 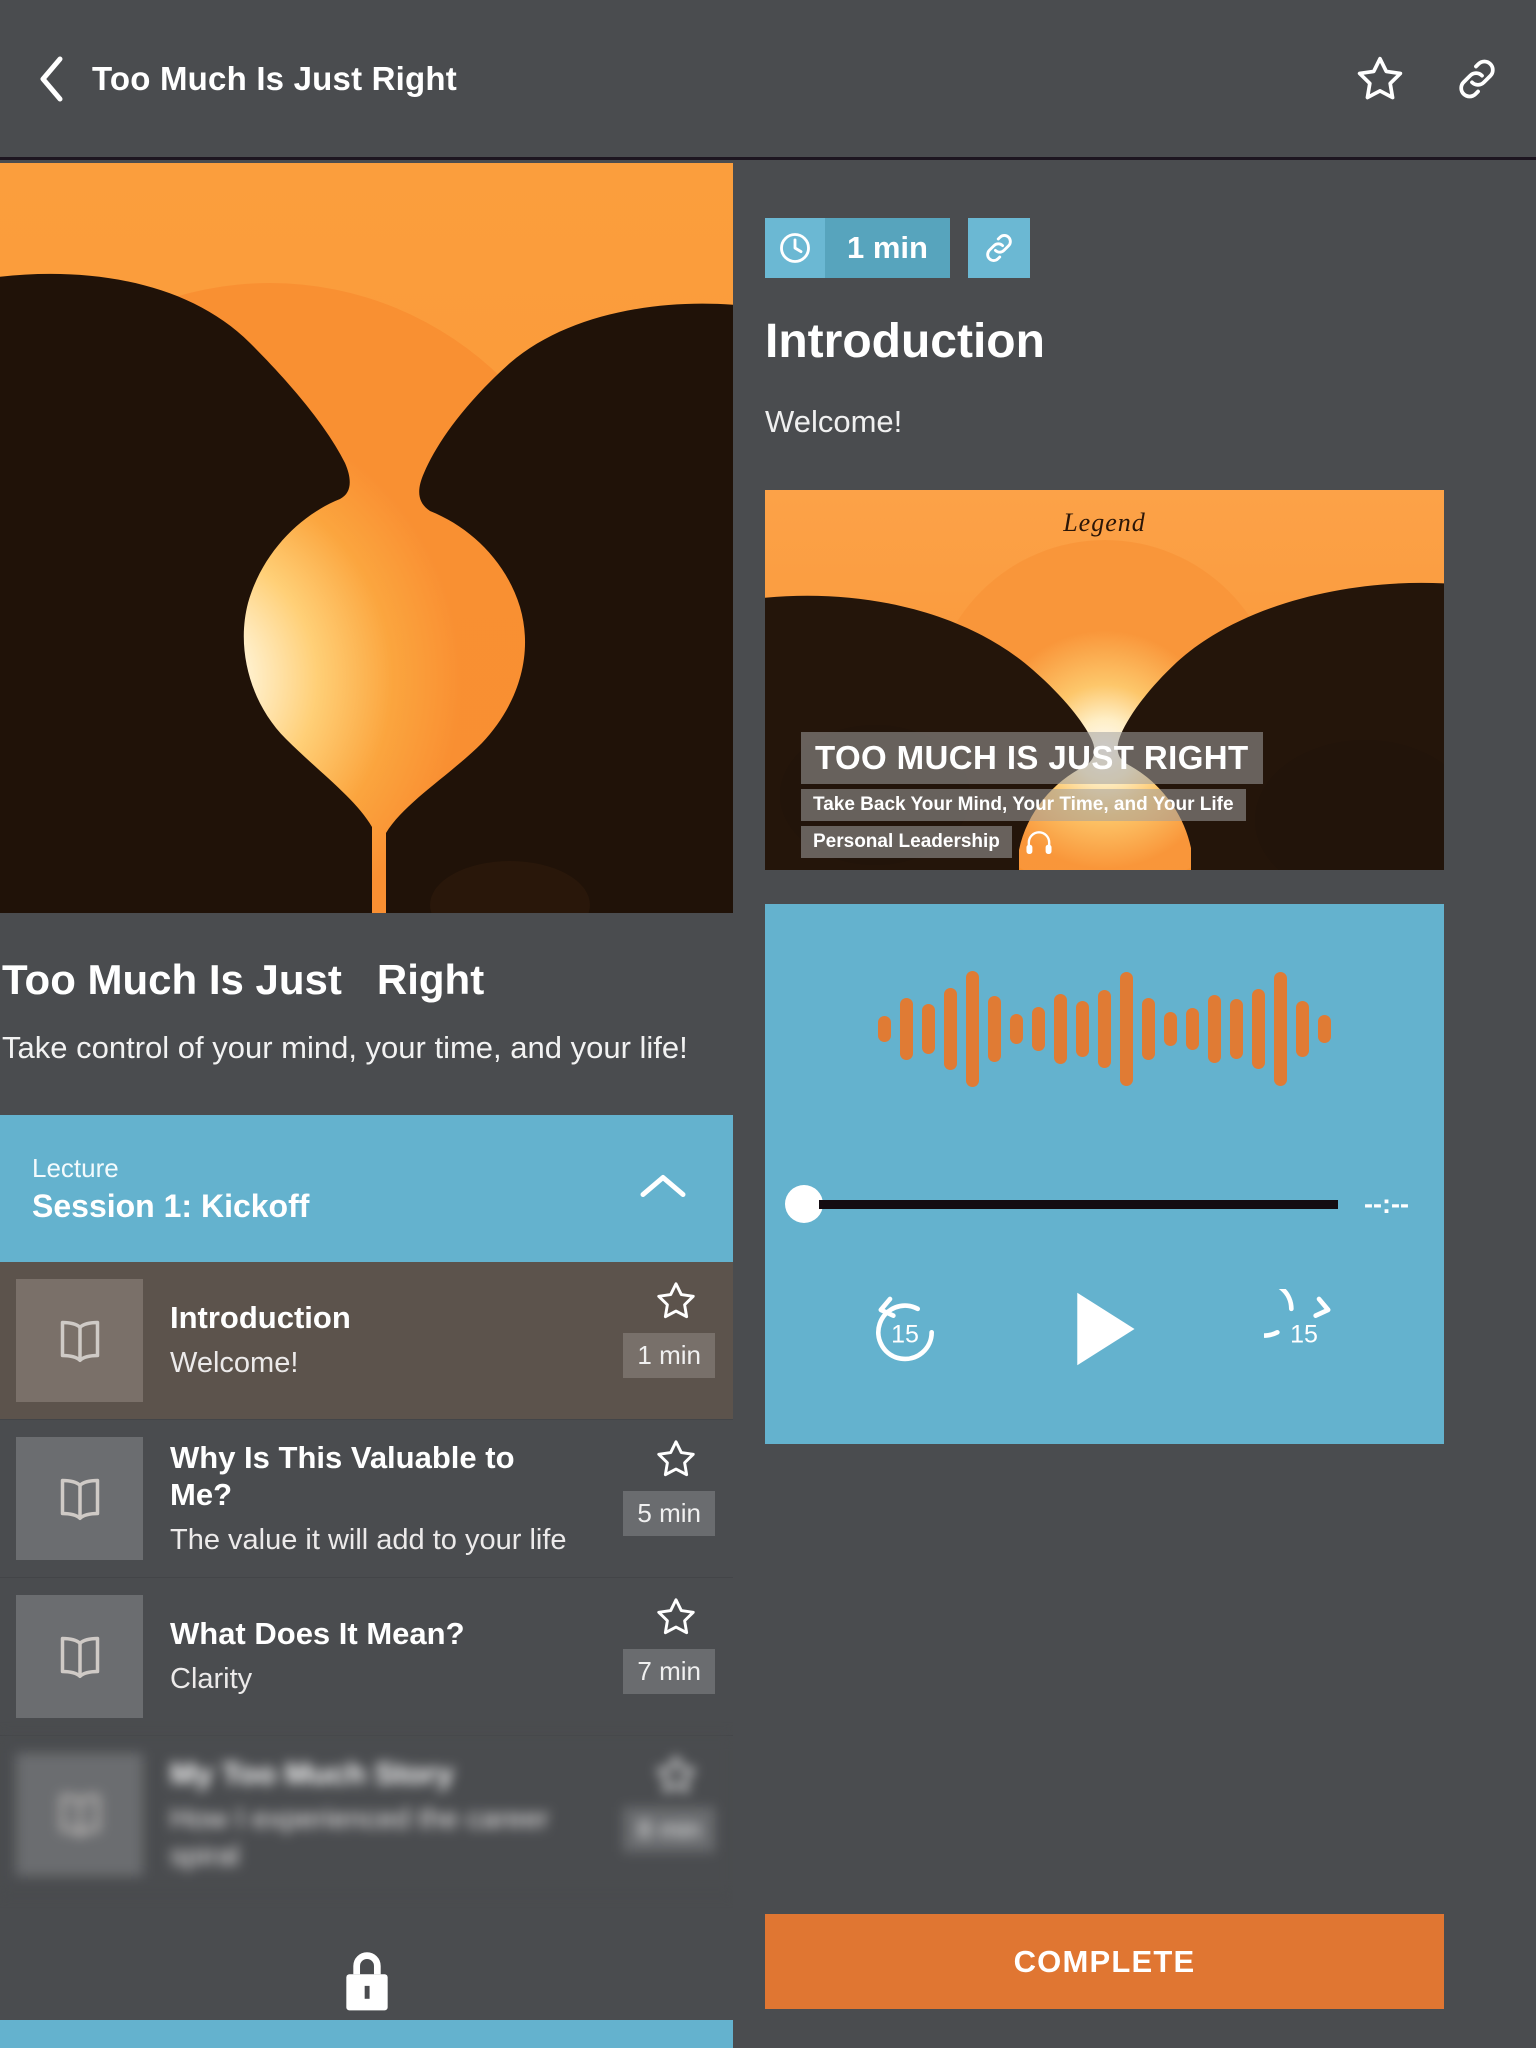 What do you see at coordinates (1428, 79) in the screenshot?
I see `top-bar-actions` at bounding box center [1428, 79].